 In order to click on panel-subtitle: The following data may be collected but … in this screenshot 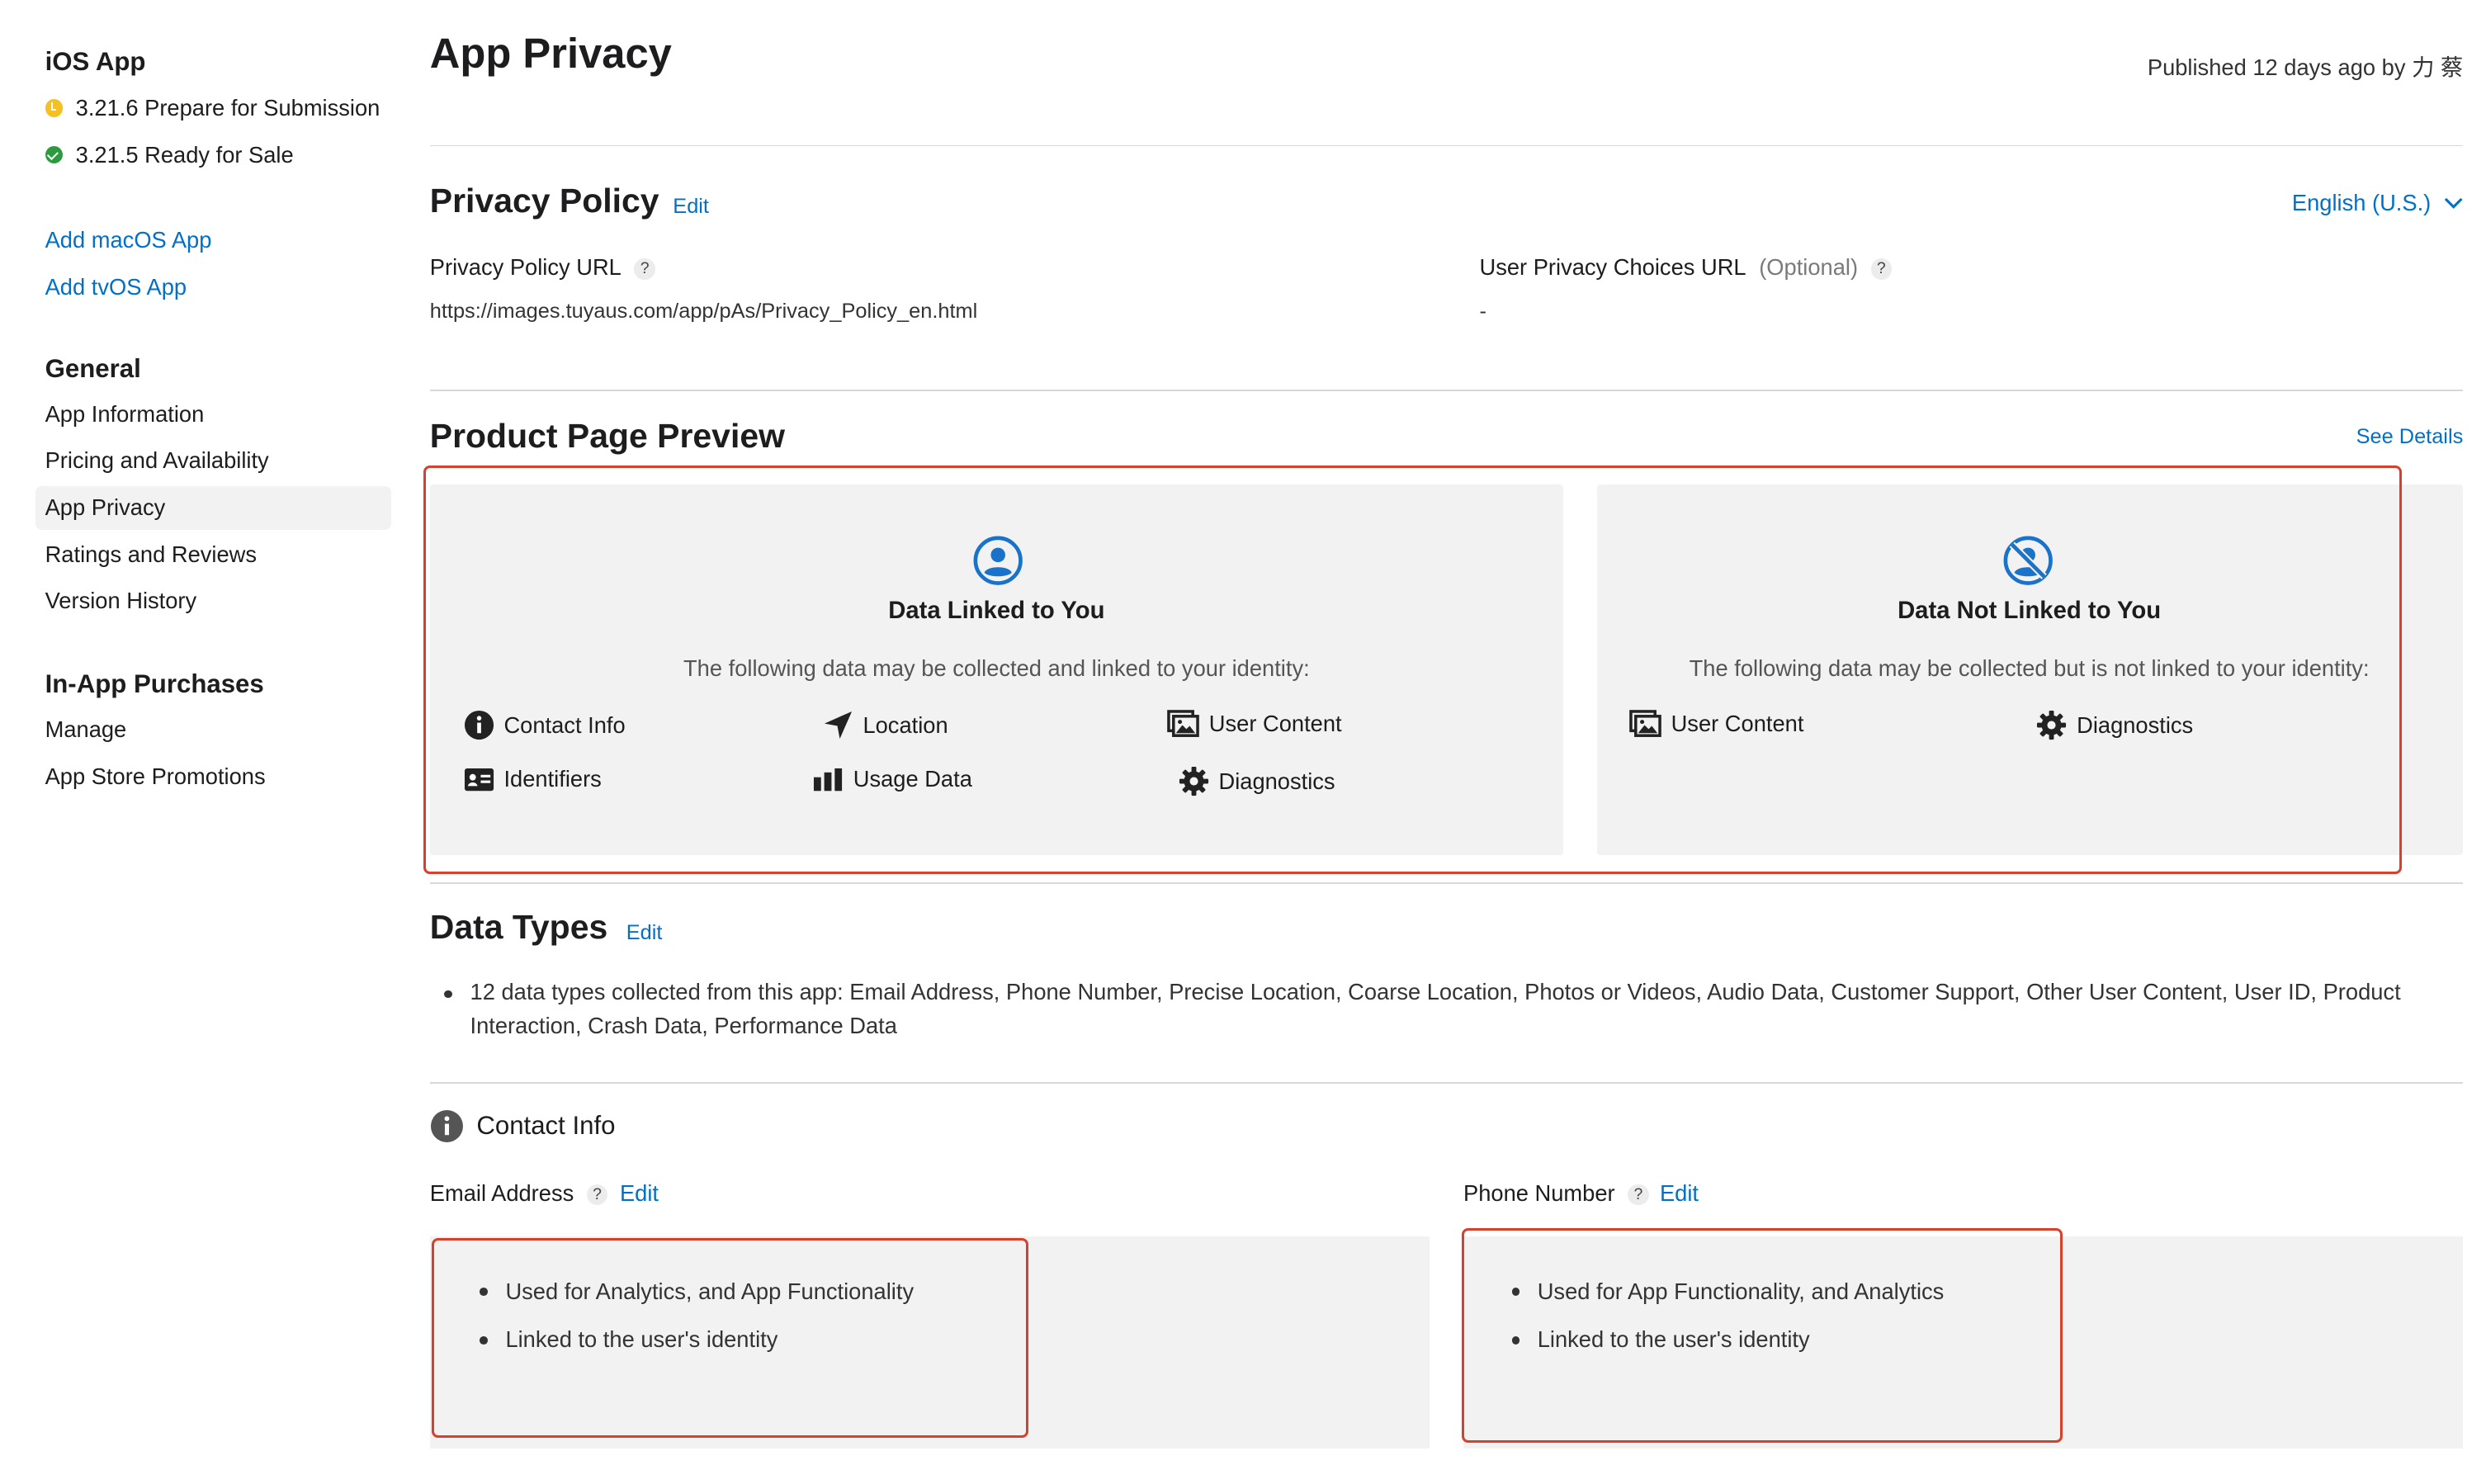, I will do `click(2030, 668)`.